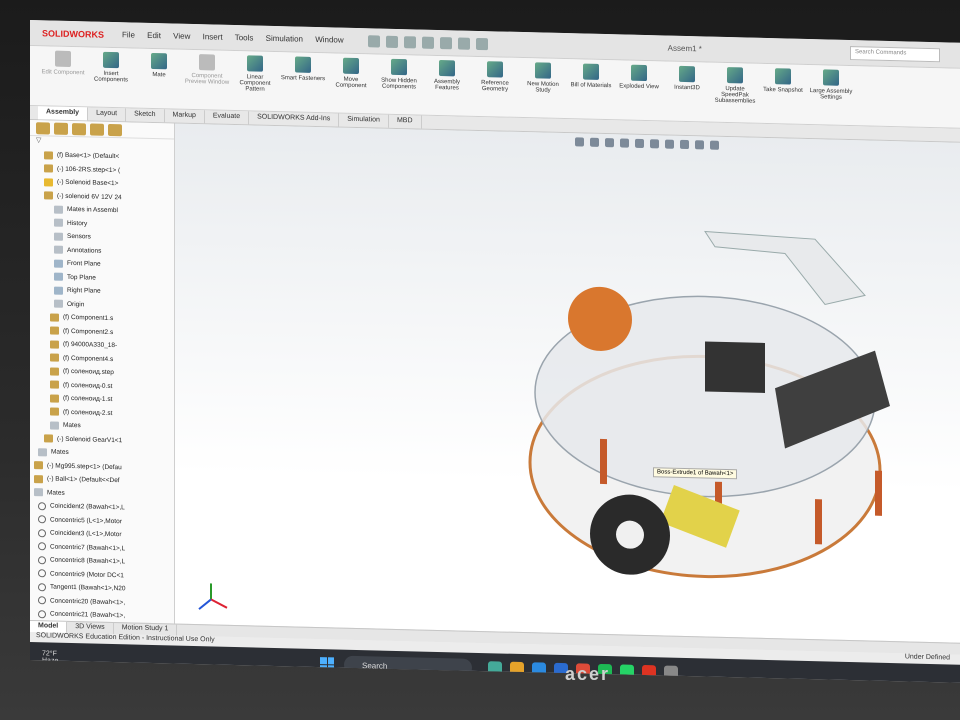  I want to click on ribbon-button: Show Hidden Components, so click(399, 84).